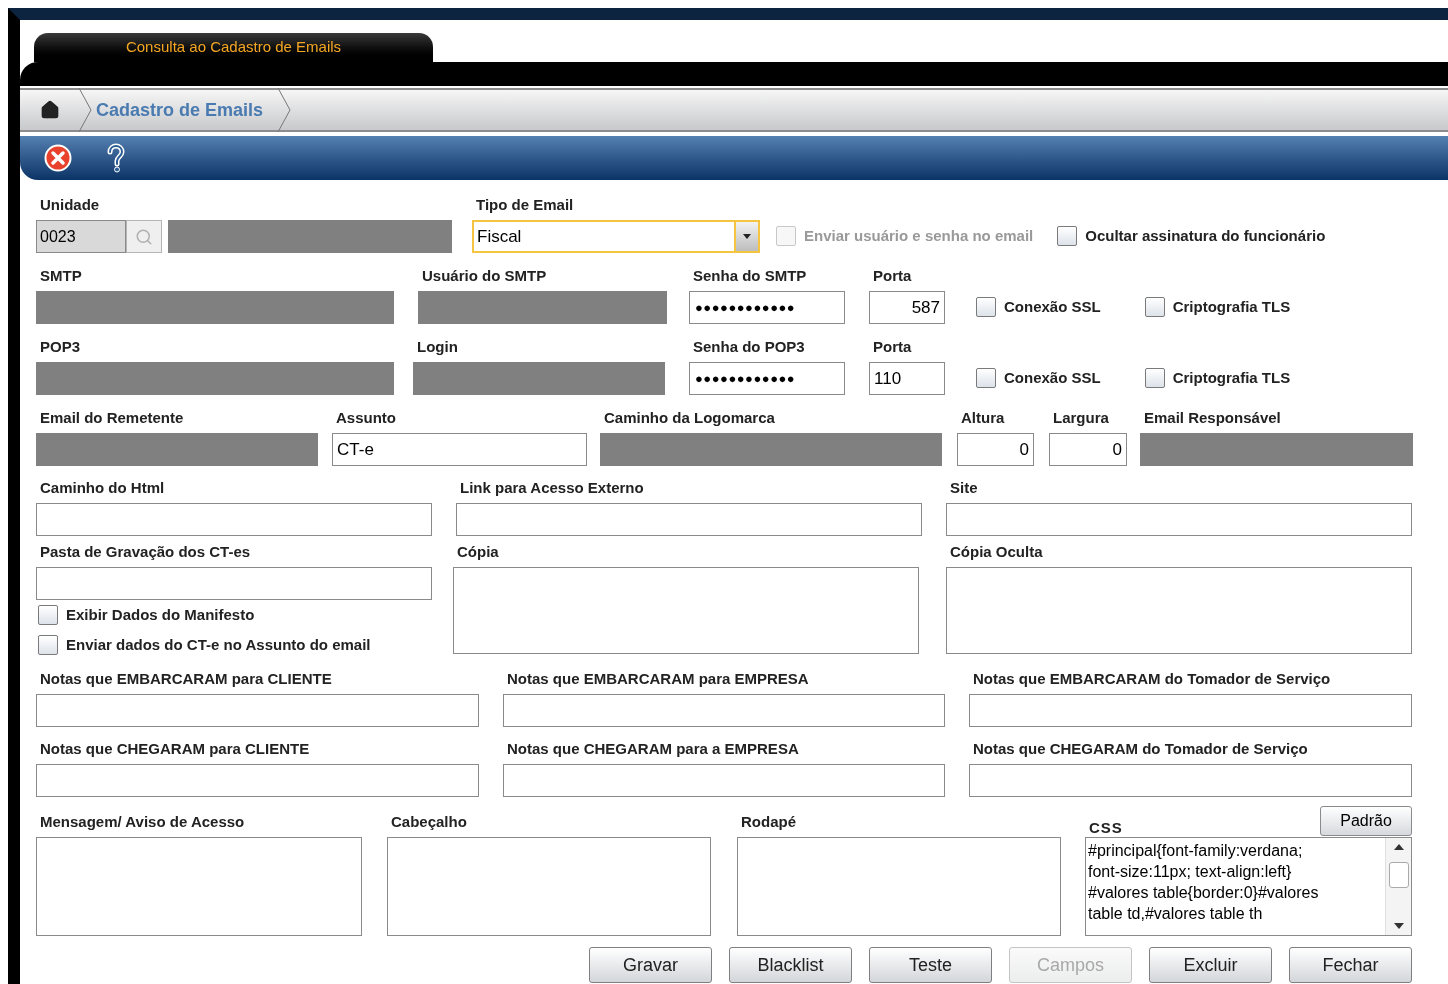 This screenshot has height=984, width=1448. I want to click on text-field: 587, so click(907, 307).